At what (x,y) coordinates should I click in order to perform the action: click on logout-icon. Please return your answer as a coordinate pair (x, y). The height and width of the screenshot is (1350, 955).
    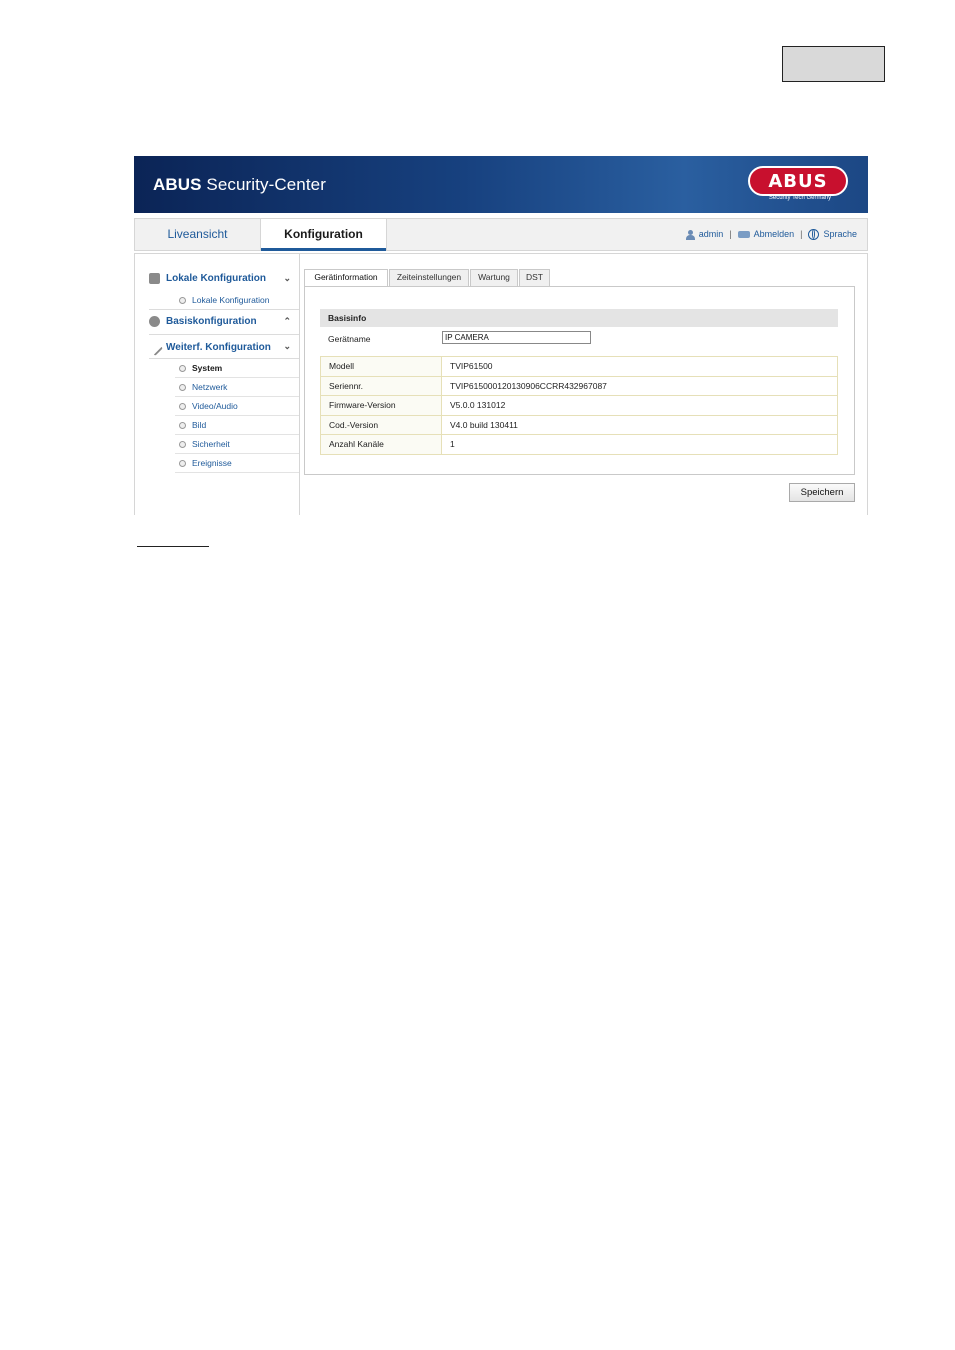
    Looking at the image, I should click on (743, 235).